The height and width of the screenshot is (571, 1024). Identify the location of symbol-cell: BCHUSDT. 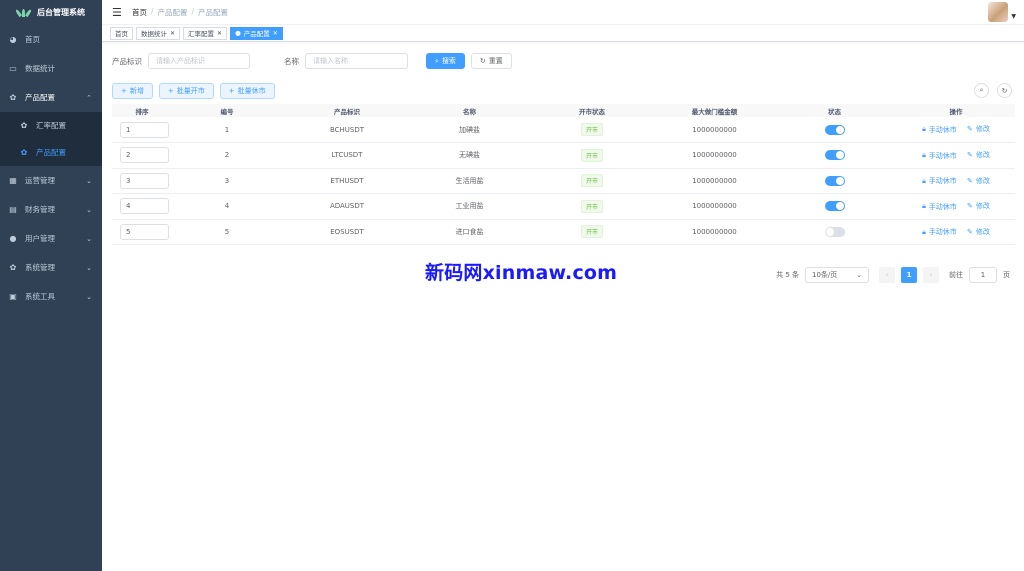
(347, 130).